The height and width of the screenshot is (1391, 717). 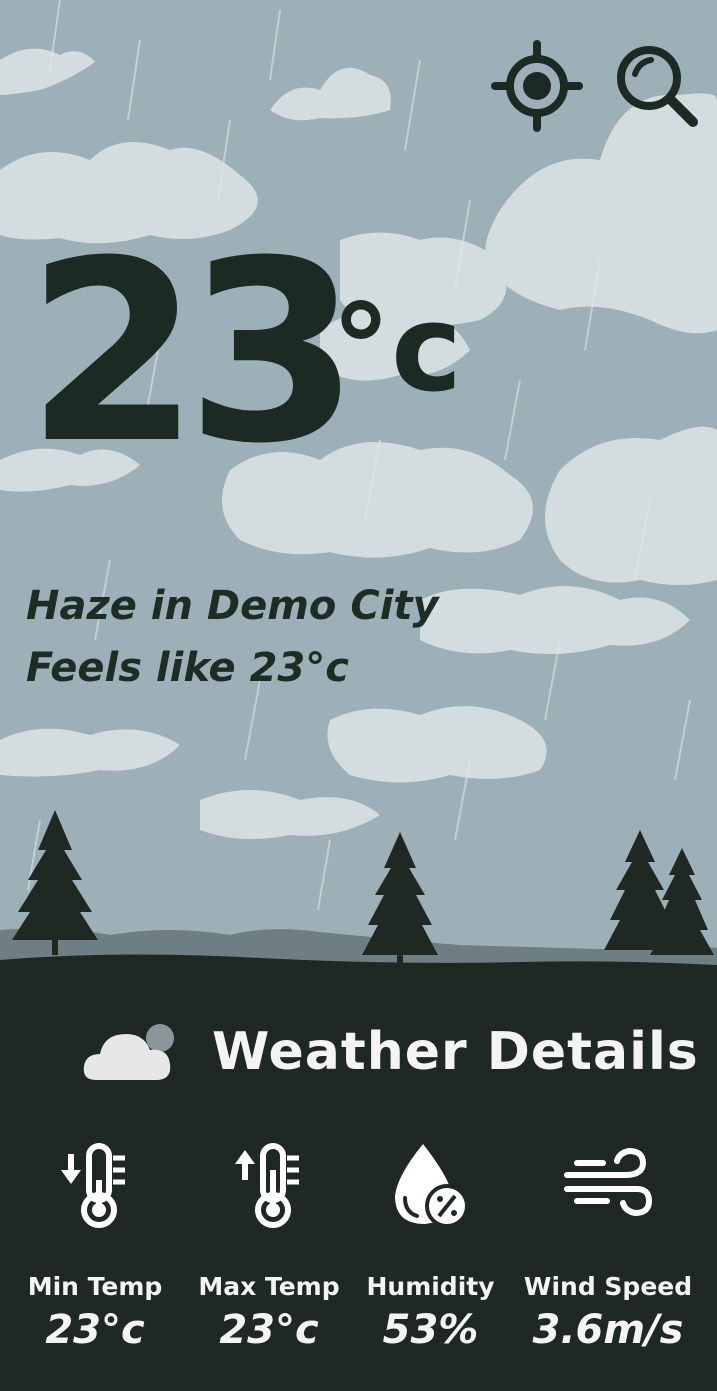 I want to click on condition-block: Haze in Demo City Feels like 23°c, so click(x=232, y=637).